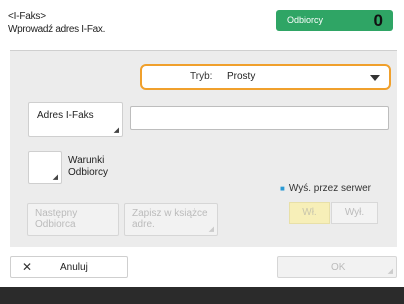 This screenshot has height=304, width=404. Describe the element at coordinates (354, 213) in the screenshot. I see `server-send-off-button: Wył.` at that location.